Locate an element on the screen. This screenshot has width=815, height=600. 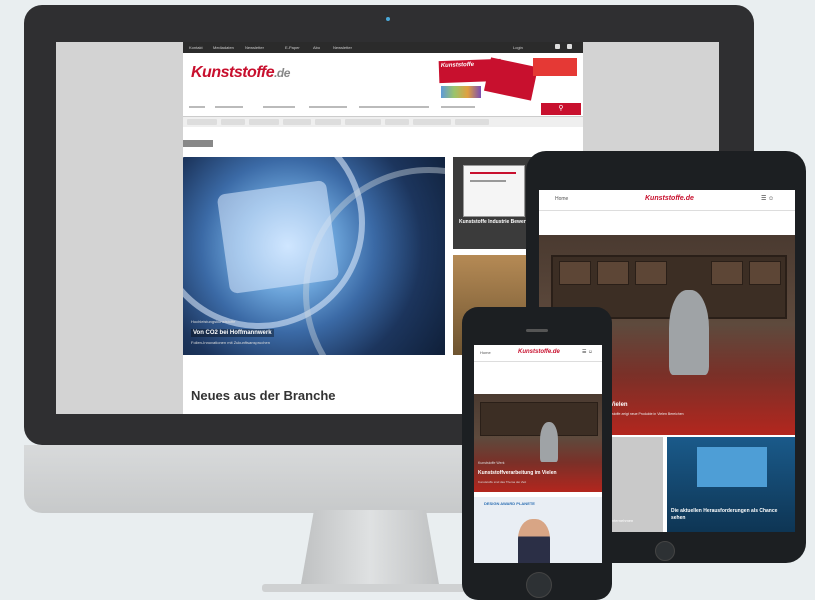
article-card-title: Unternehmen is located at coordinates (621, 520).